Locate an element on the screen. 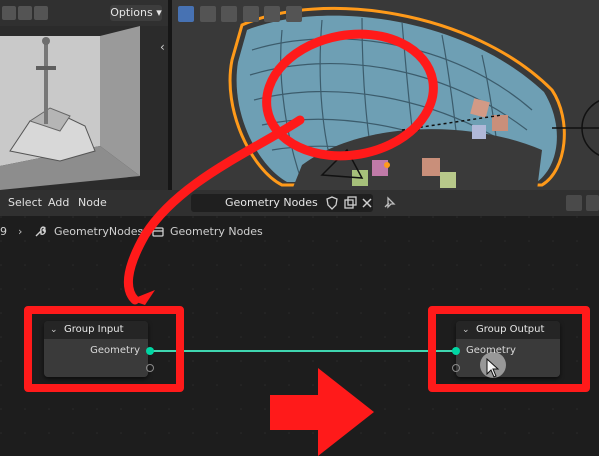 Image resolution: width=599 pixels, height=456 pixels. annotation-box-input is located at coordinates (104, 349).